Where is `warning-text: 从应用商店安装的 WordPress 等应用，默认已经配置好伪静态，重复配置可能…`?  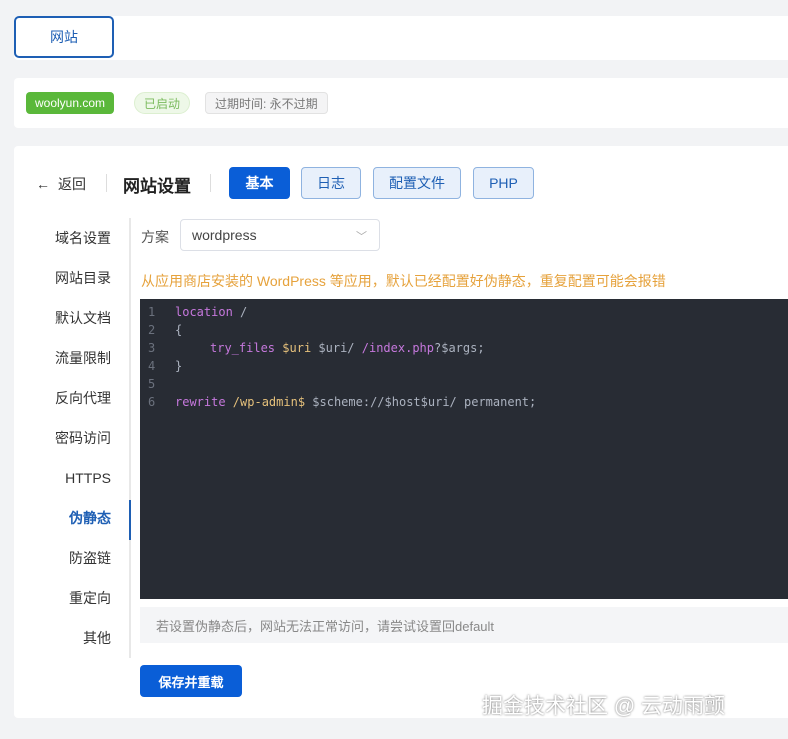
warning-text: 从应用商店安装的 WordPress 等应用，默认已经配置好伪静态，重复配置可能… is located at coordinates (403, 281).